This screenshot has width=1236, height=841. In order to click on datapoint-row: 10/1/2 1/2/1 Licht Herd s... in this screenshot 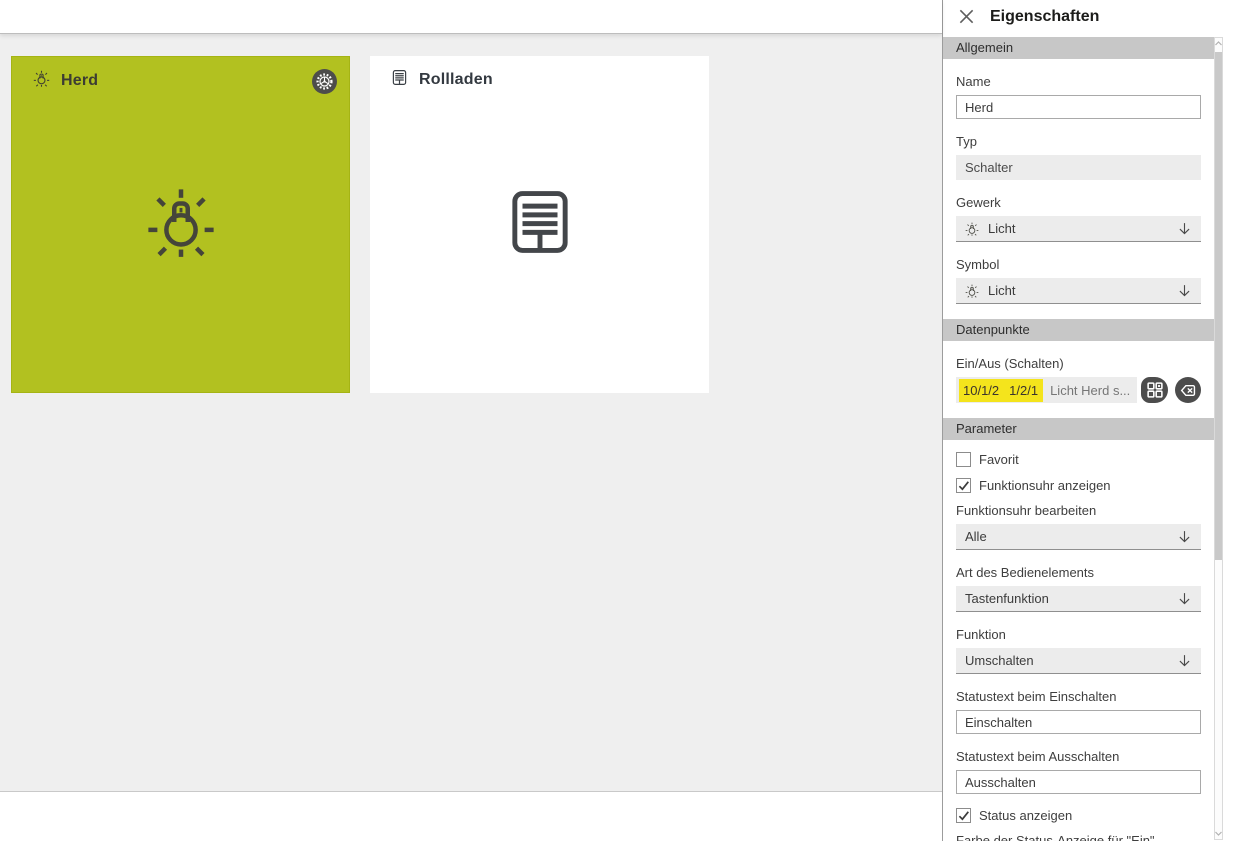, I will do `click(1078, 390)`.